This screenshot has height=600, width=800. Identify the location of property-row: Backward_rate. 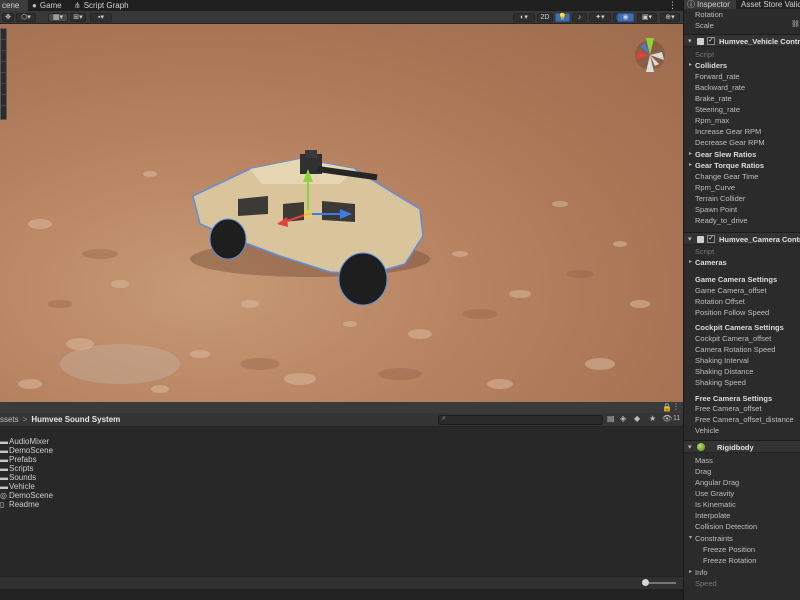
(742, 87).